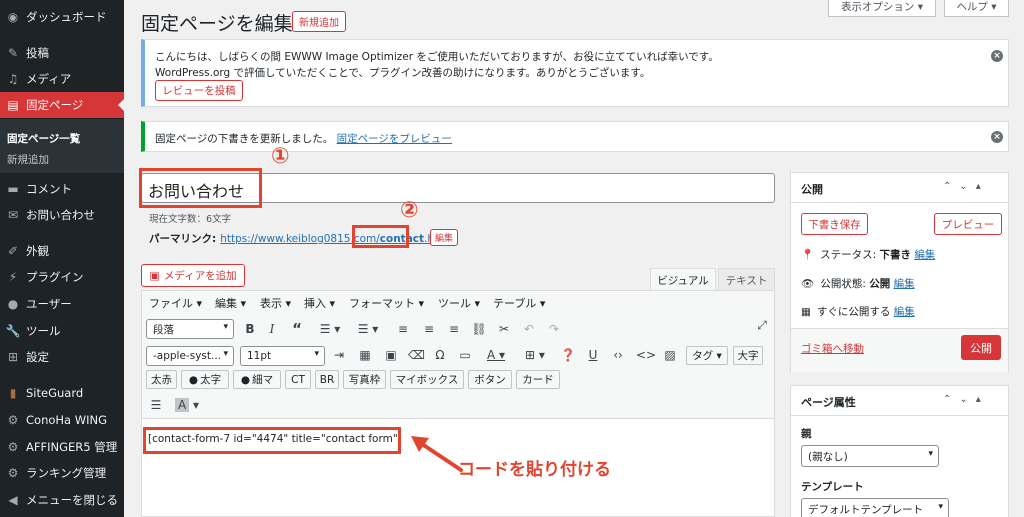 This screenshot has width=1024, height=517. What do you see at coordinates (193, 275) in the screenshot?
I see `add-media-button: ▣ メディアを追加` at bounding box center [193, 275].